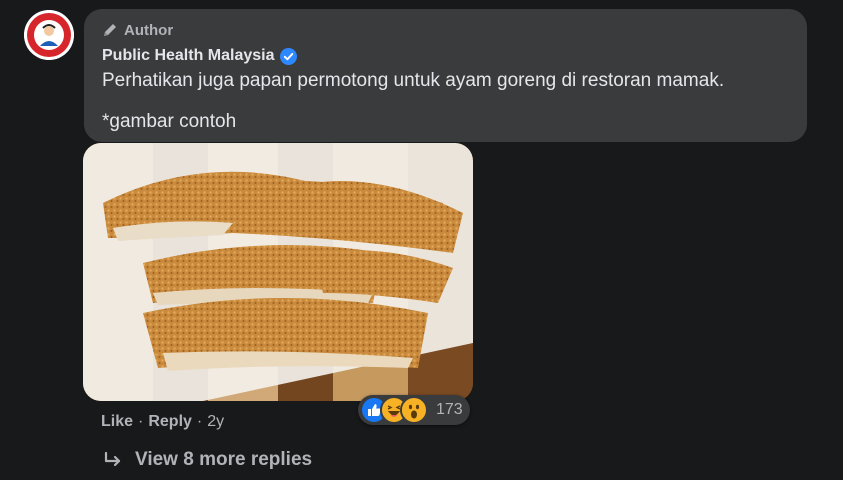 The width and height of the screenshot is (843, 480). What do you see at coordinates (188, 56) in the screenshot?
I see `commenter-name: Public Health Malaysia` at bounding box center [188, 56].